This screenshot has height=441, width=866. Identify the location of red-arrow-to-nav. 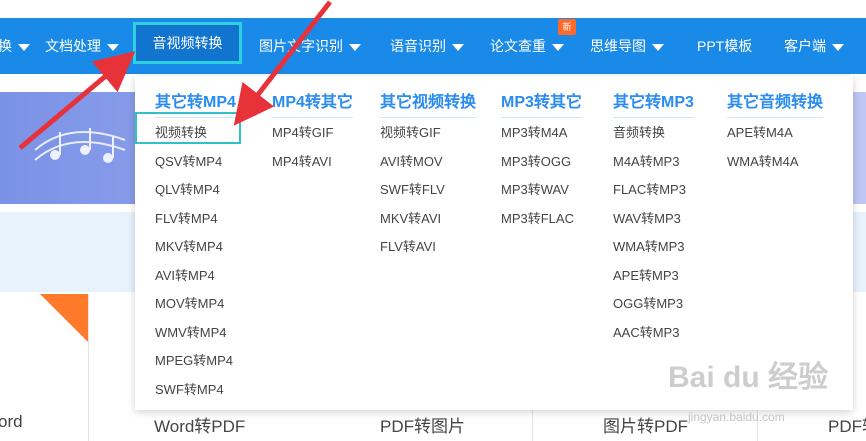
(77, 100).